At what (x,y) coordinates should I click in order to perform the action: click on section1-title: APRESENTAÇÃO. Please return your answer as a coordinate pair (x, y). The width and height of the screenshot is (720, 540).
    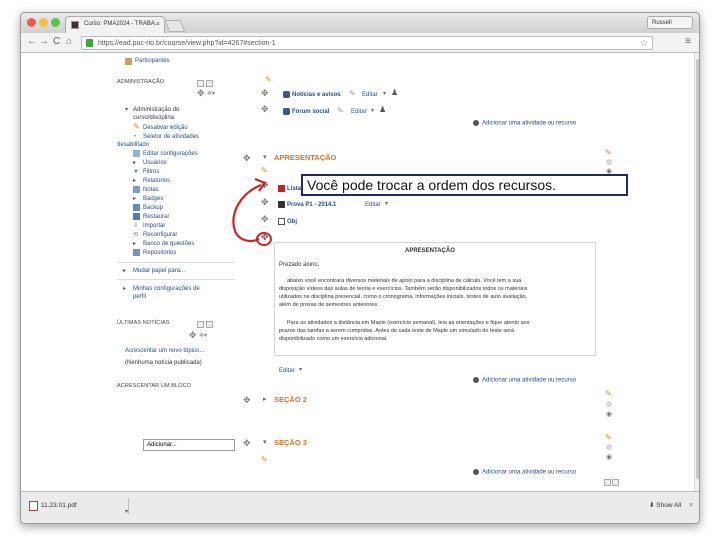
    Looking at the image, I should click on (305, 157).